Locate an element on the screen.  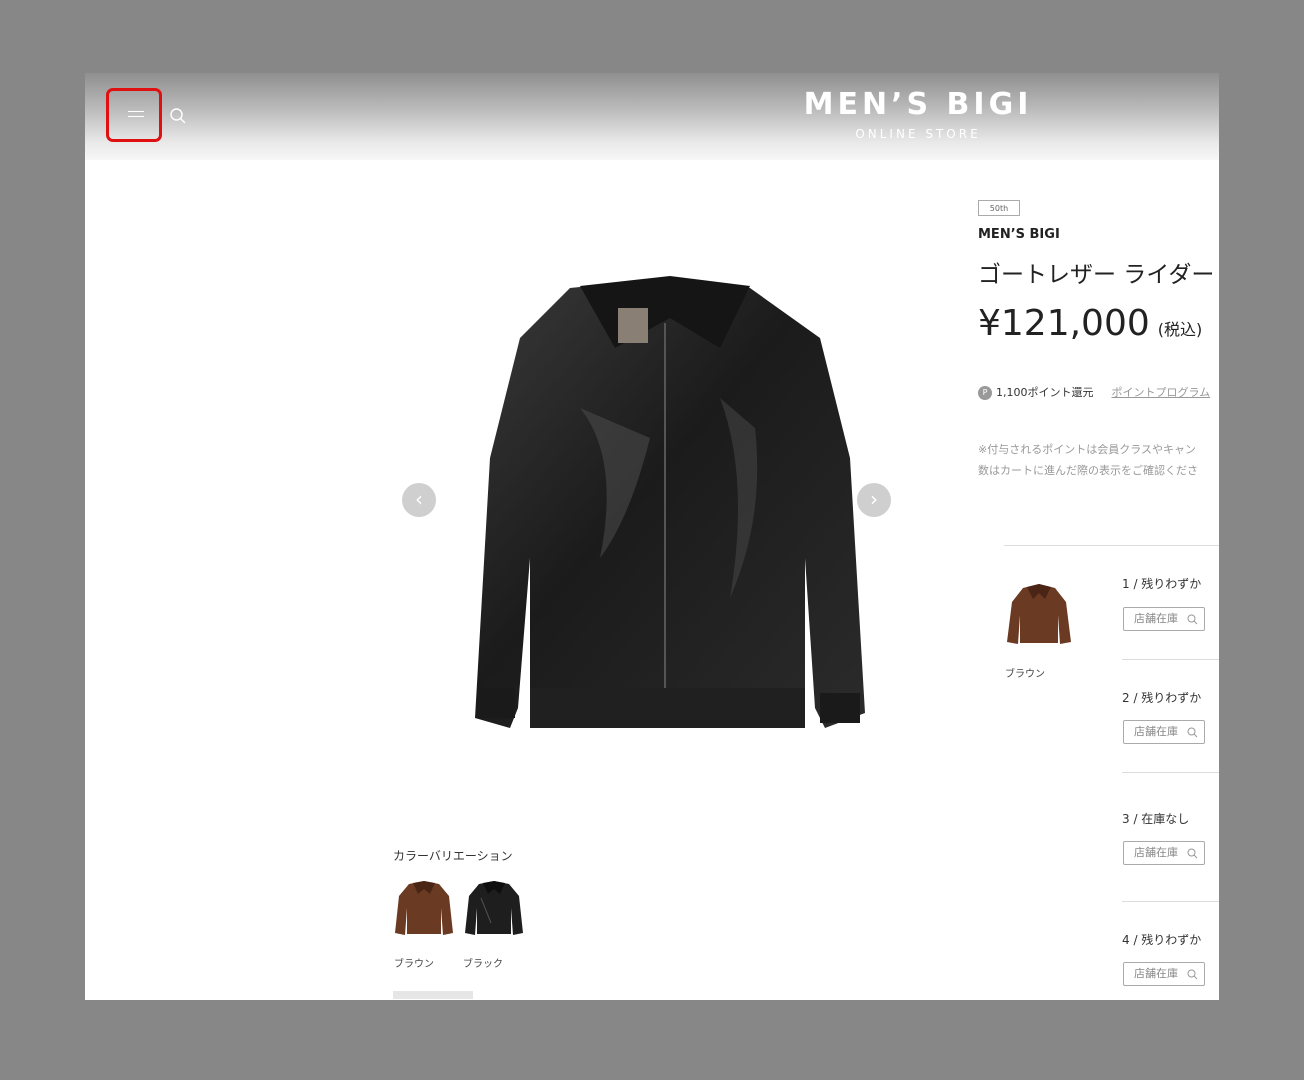
size-1-label: 1 / 残りわずか is located at coordinates (1162, 584).